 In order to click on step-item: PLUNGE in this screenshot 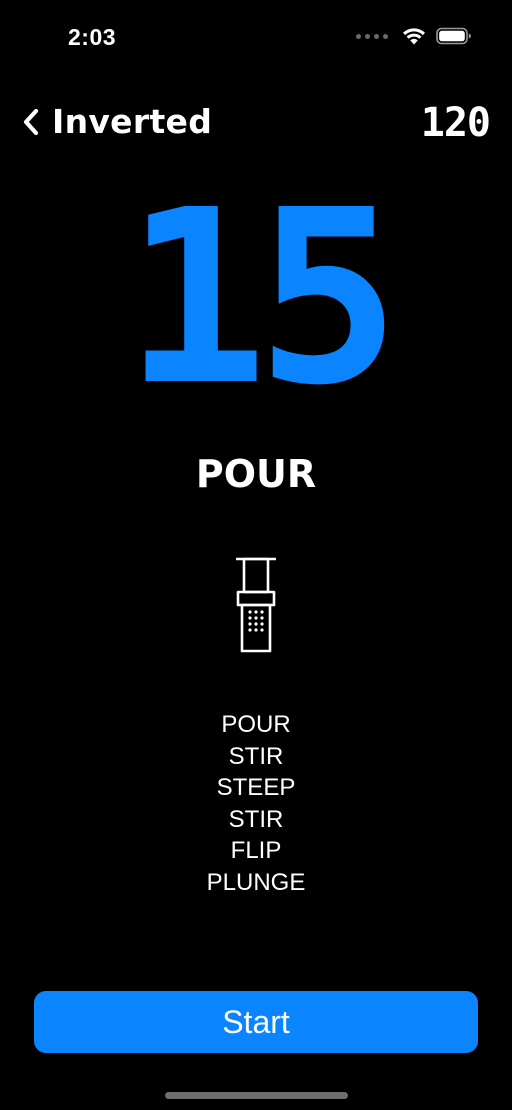, I will do `click(256, 882)`.